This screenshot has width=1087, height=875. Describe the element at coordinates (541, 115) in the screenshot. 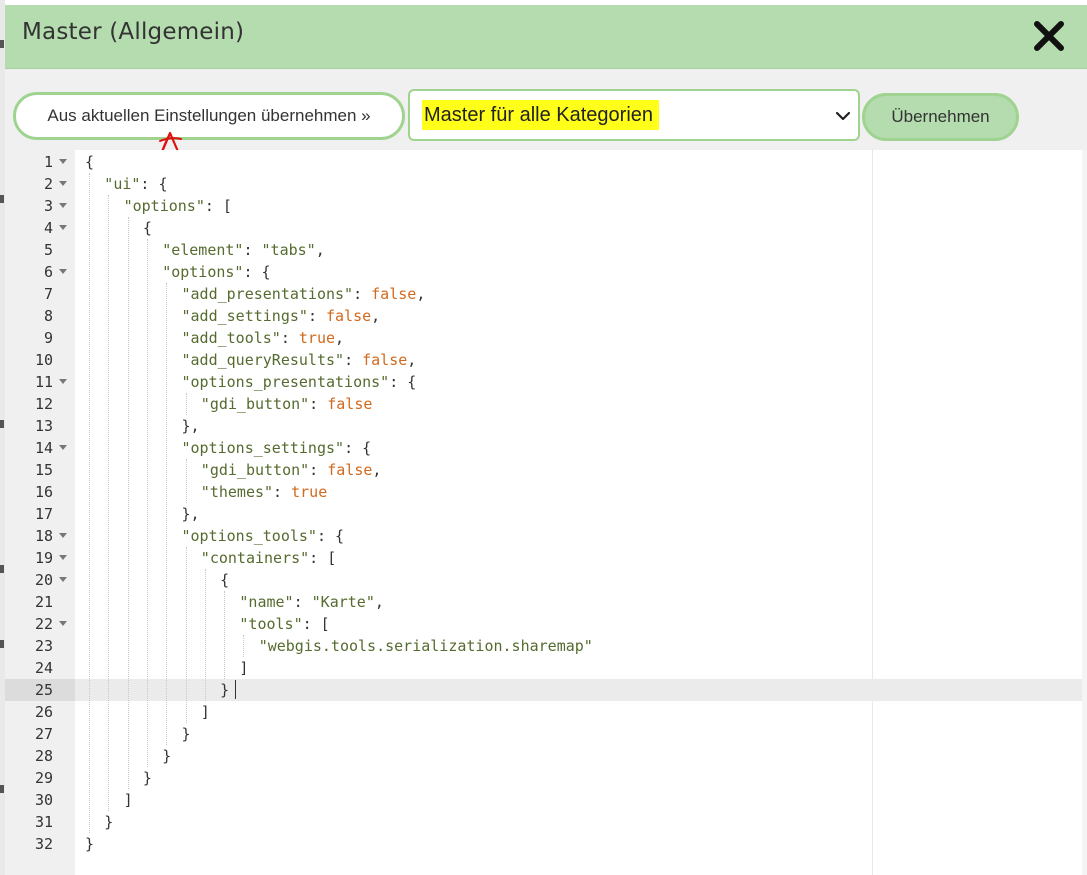

I see `select-current-value: Master für alle Kategorien` at that location.